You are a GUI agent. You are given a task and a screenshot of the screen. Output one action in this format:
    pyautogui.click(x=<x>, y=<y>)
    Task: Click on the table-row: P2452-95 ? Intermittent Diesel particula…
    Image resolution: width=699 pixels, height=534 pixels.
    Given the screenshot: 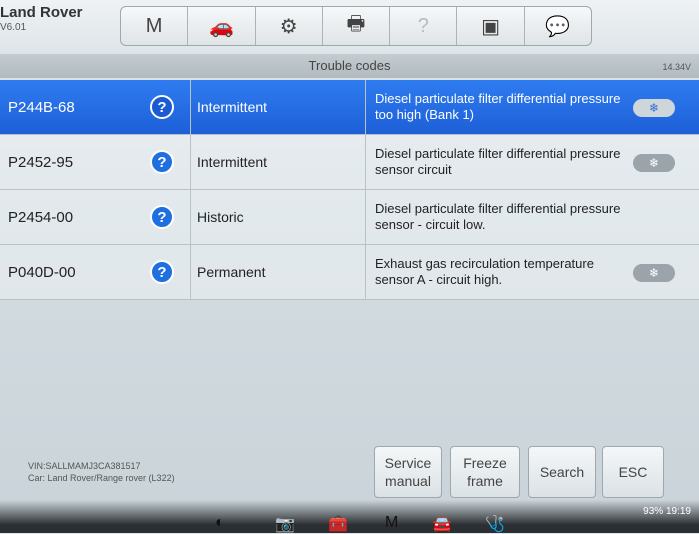 What is the action you would take?
    pyautogui.click(x=349, y=162)
    